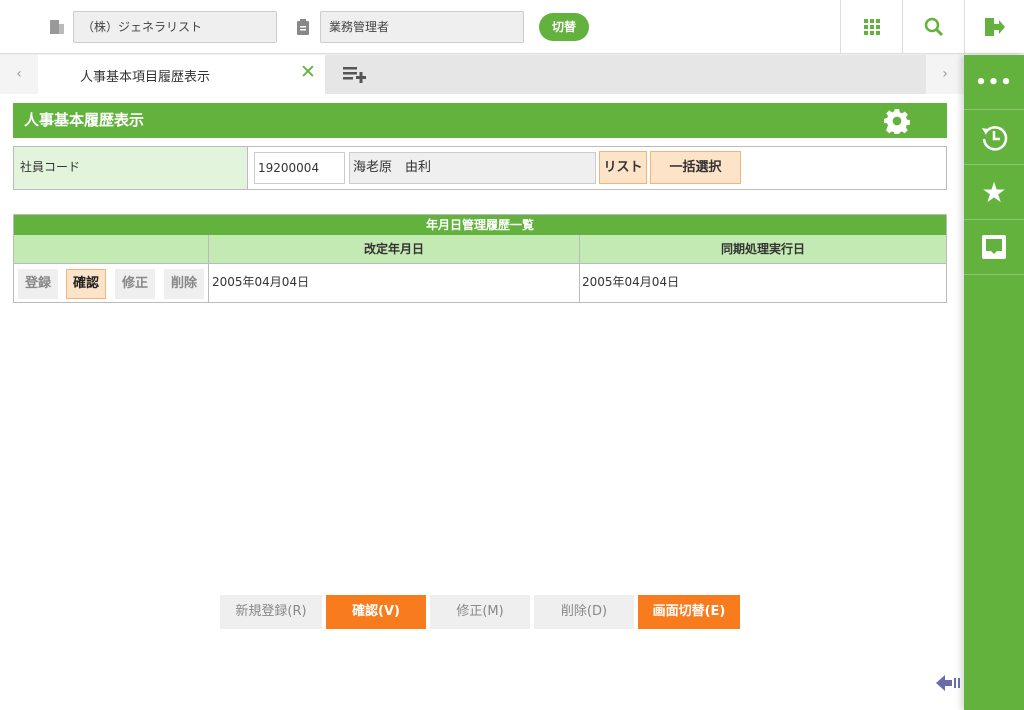 This screenshot has width=1024, height=710. What do you see at coordinates (86, 284) in the screenshot?
I see `row-confirm-button: 確認` at bounding box center [86, 284].